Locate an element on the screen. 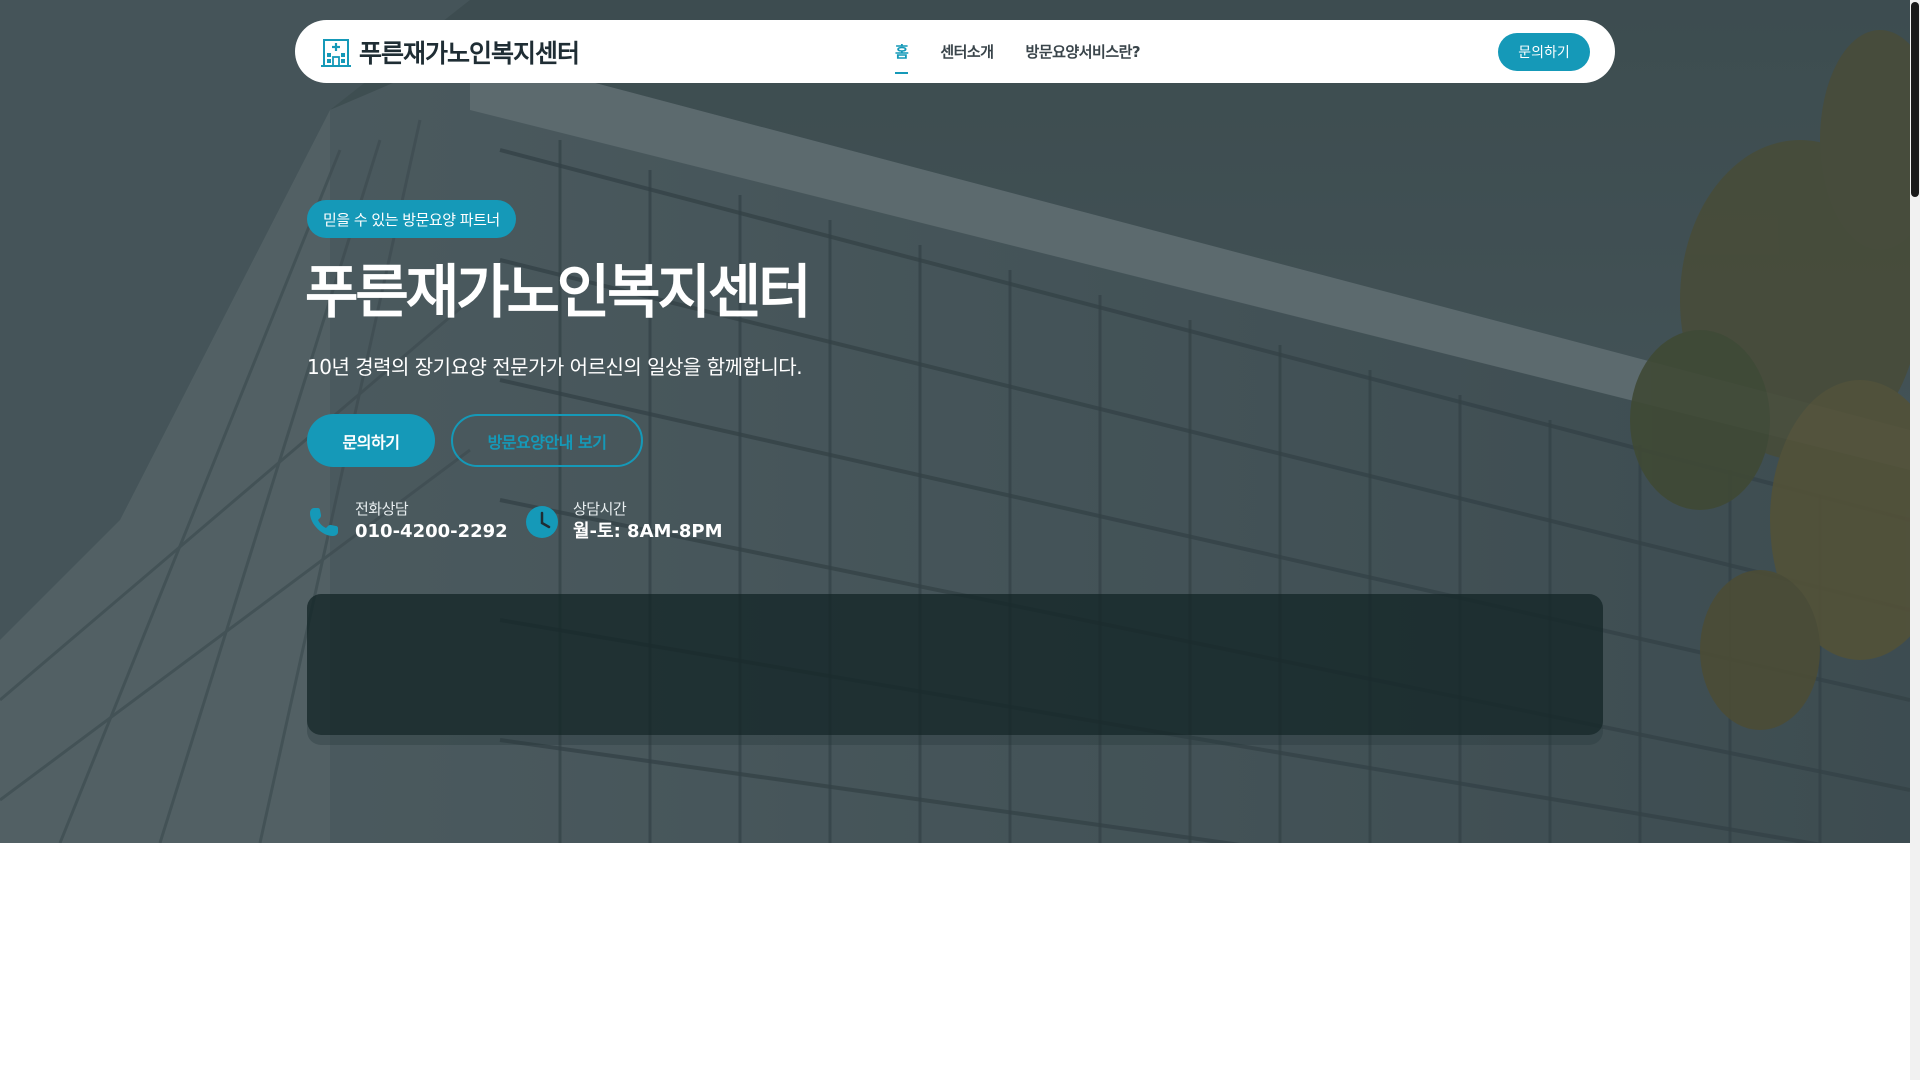 Image resolution: width=1920 pixels, height=1080 pixels. hero-subtitle: 10년 경력의 장기요양 전문가가 어르신의 일상을 함께합니다. is located at coordinates (555, 367).